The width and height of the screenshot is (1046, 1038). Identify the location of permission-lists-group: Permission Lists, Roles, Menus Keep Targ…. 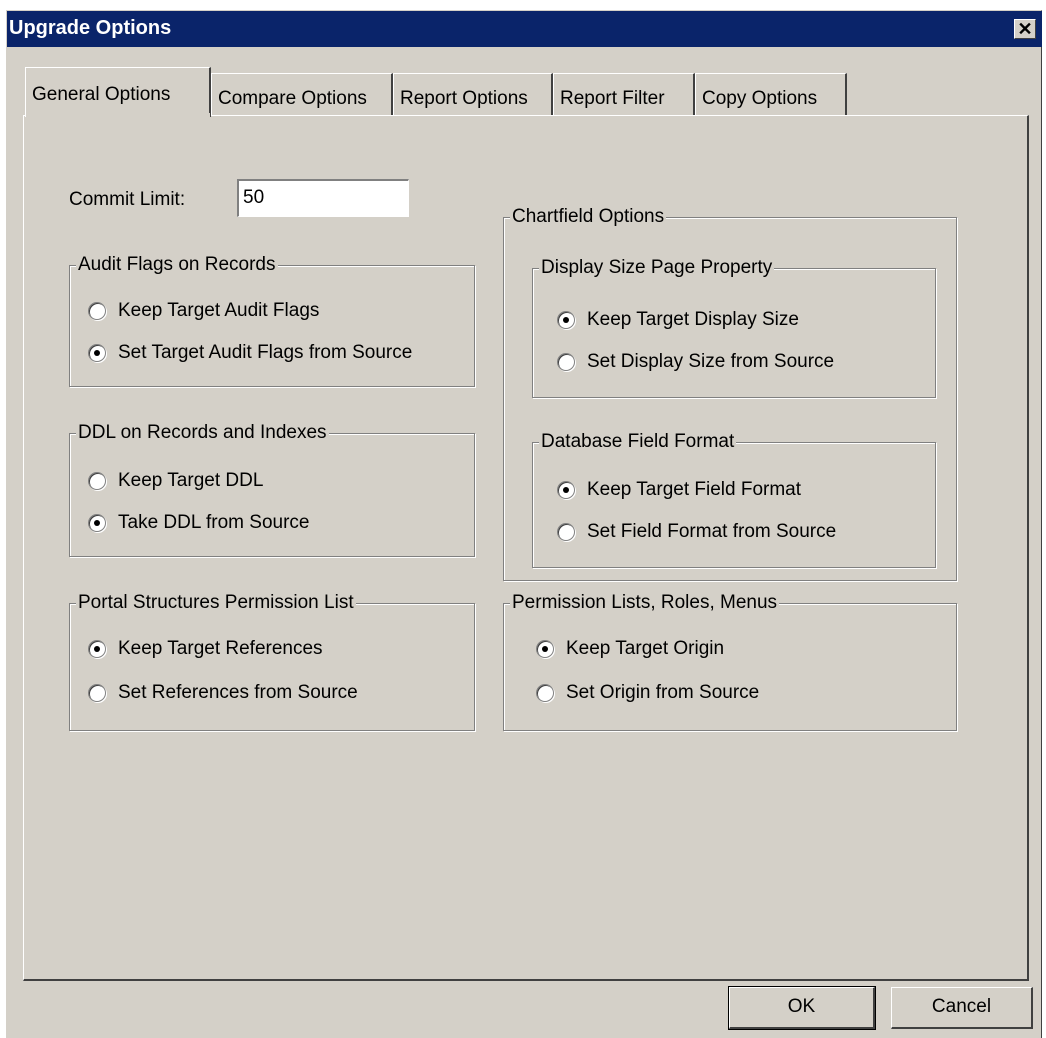
(730, 661).